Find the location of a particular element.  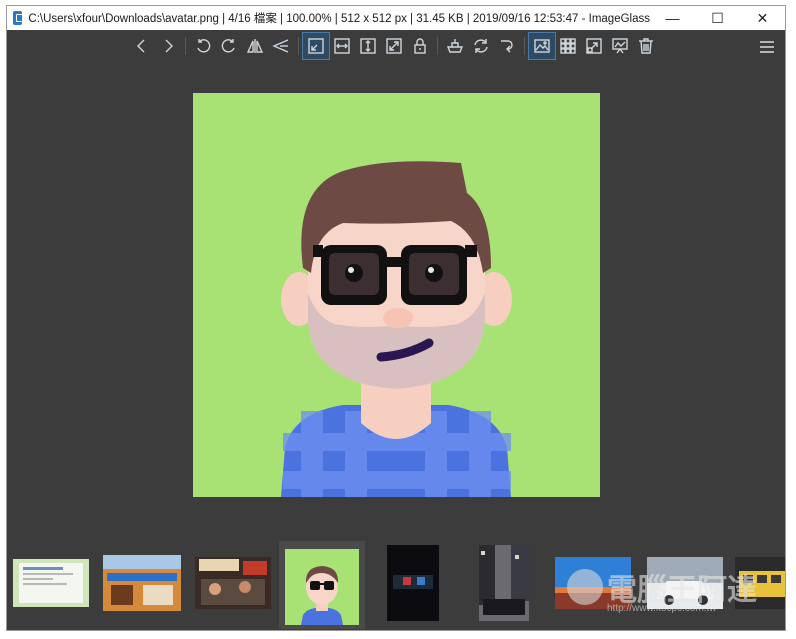

delete-button is located at coordinates (646, 46).